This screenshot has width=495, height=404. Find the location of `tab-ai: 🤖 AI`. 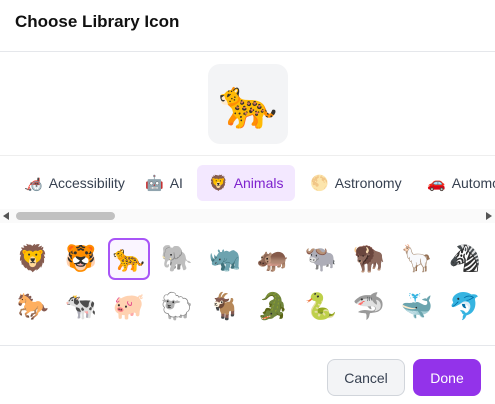

tab-ai: 🤖 AI is located at coordinates (164, 183).